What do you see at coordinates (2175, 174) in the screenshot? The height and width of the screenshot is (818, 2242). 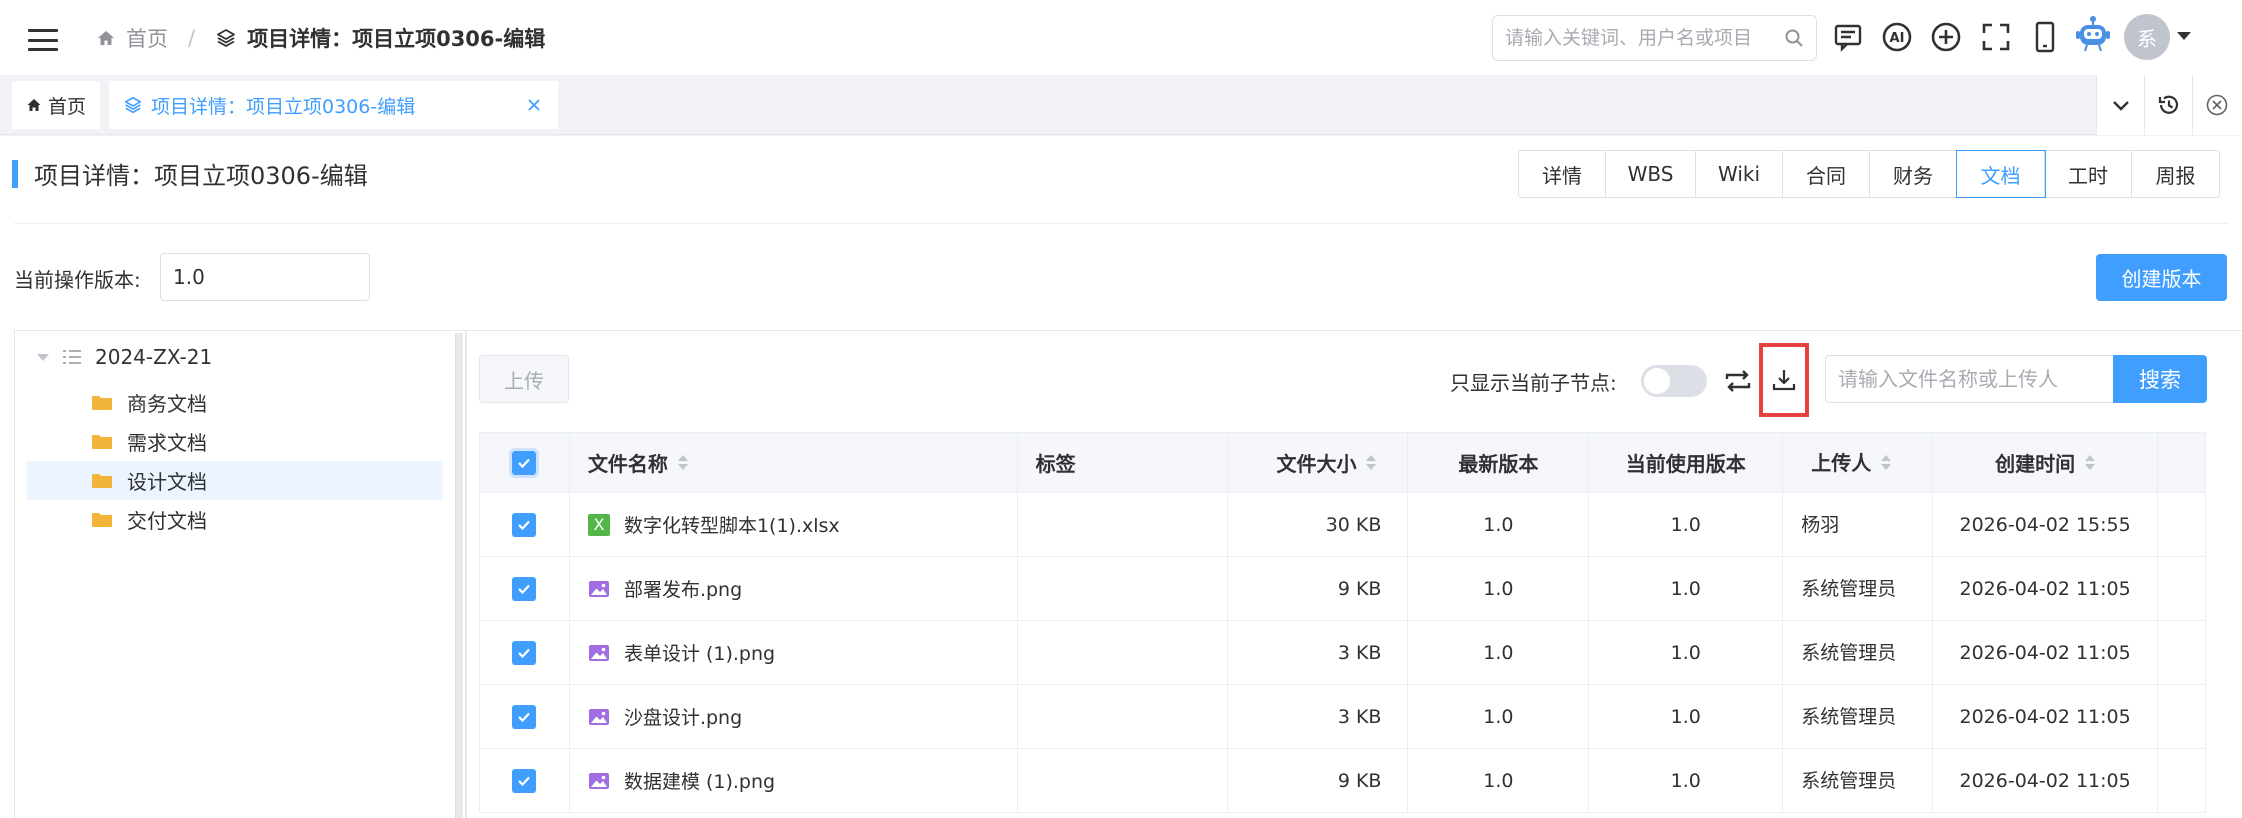 I see `tab-weekly: 周报` at bounding box center [2175, 174].